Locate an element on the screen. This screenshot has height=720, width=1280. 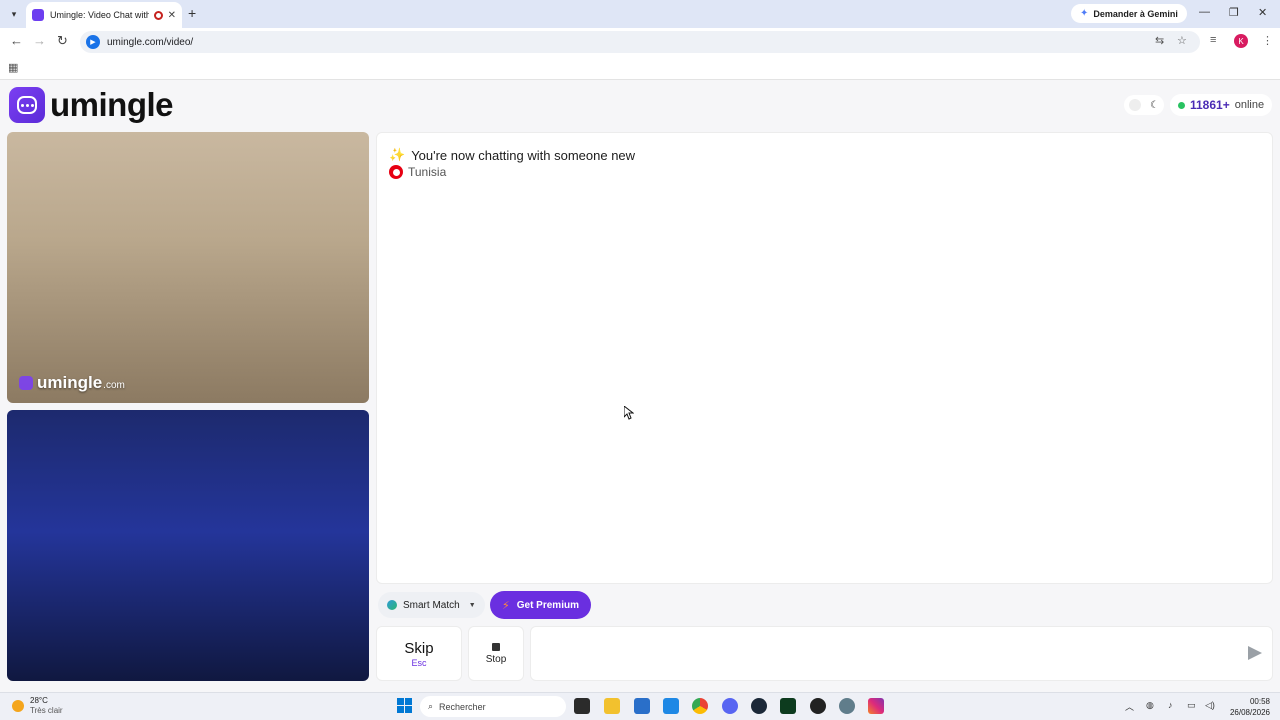
minimize-icon: — is located at coordinates (1204, 12).